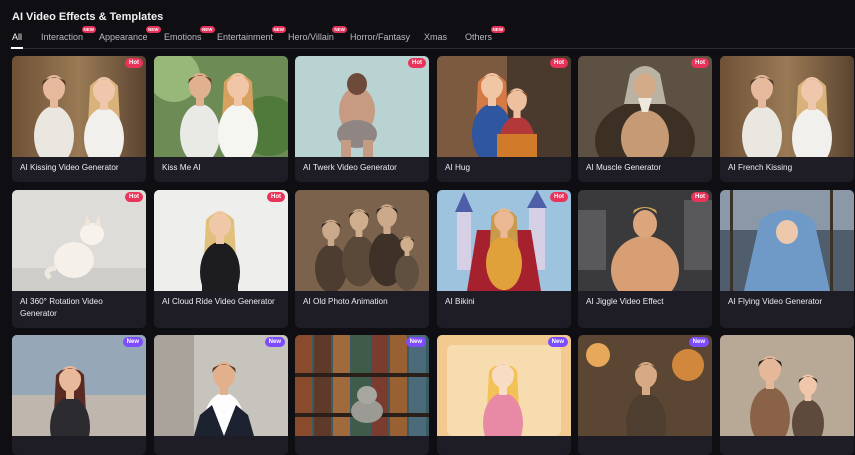 This screenshot has width=855, height=455. What do you see at coordinates (775, 301) in the screenshot?
I see `template-title: AI Flying Video Generator` at bounding box center [775, 301].